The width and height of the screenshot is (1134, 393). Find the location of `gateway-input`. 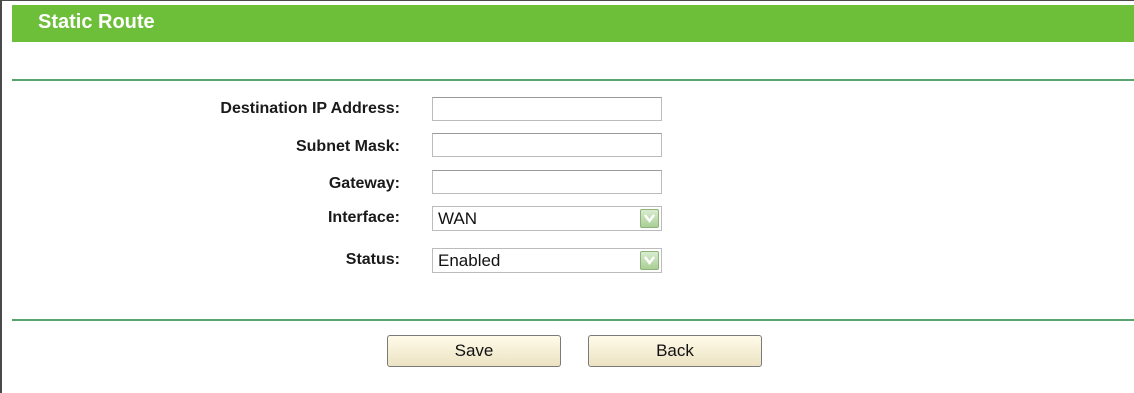

gateway-input is located at coordinates (547, 182).